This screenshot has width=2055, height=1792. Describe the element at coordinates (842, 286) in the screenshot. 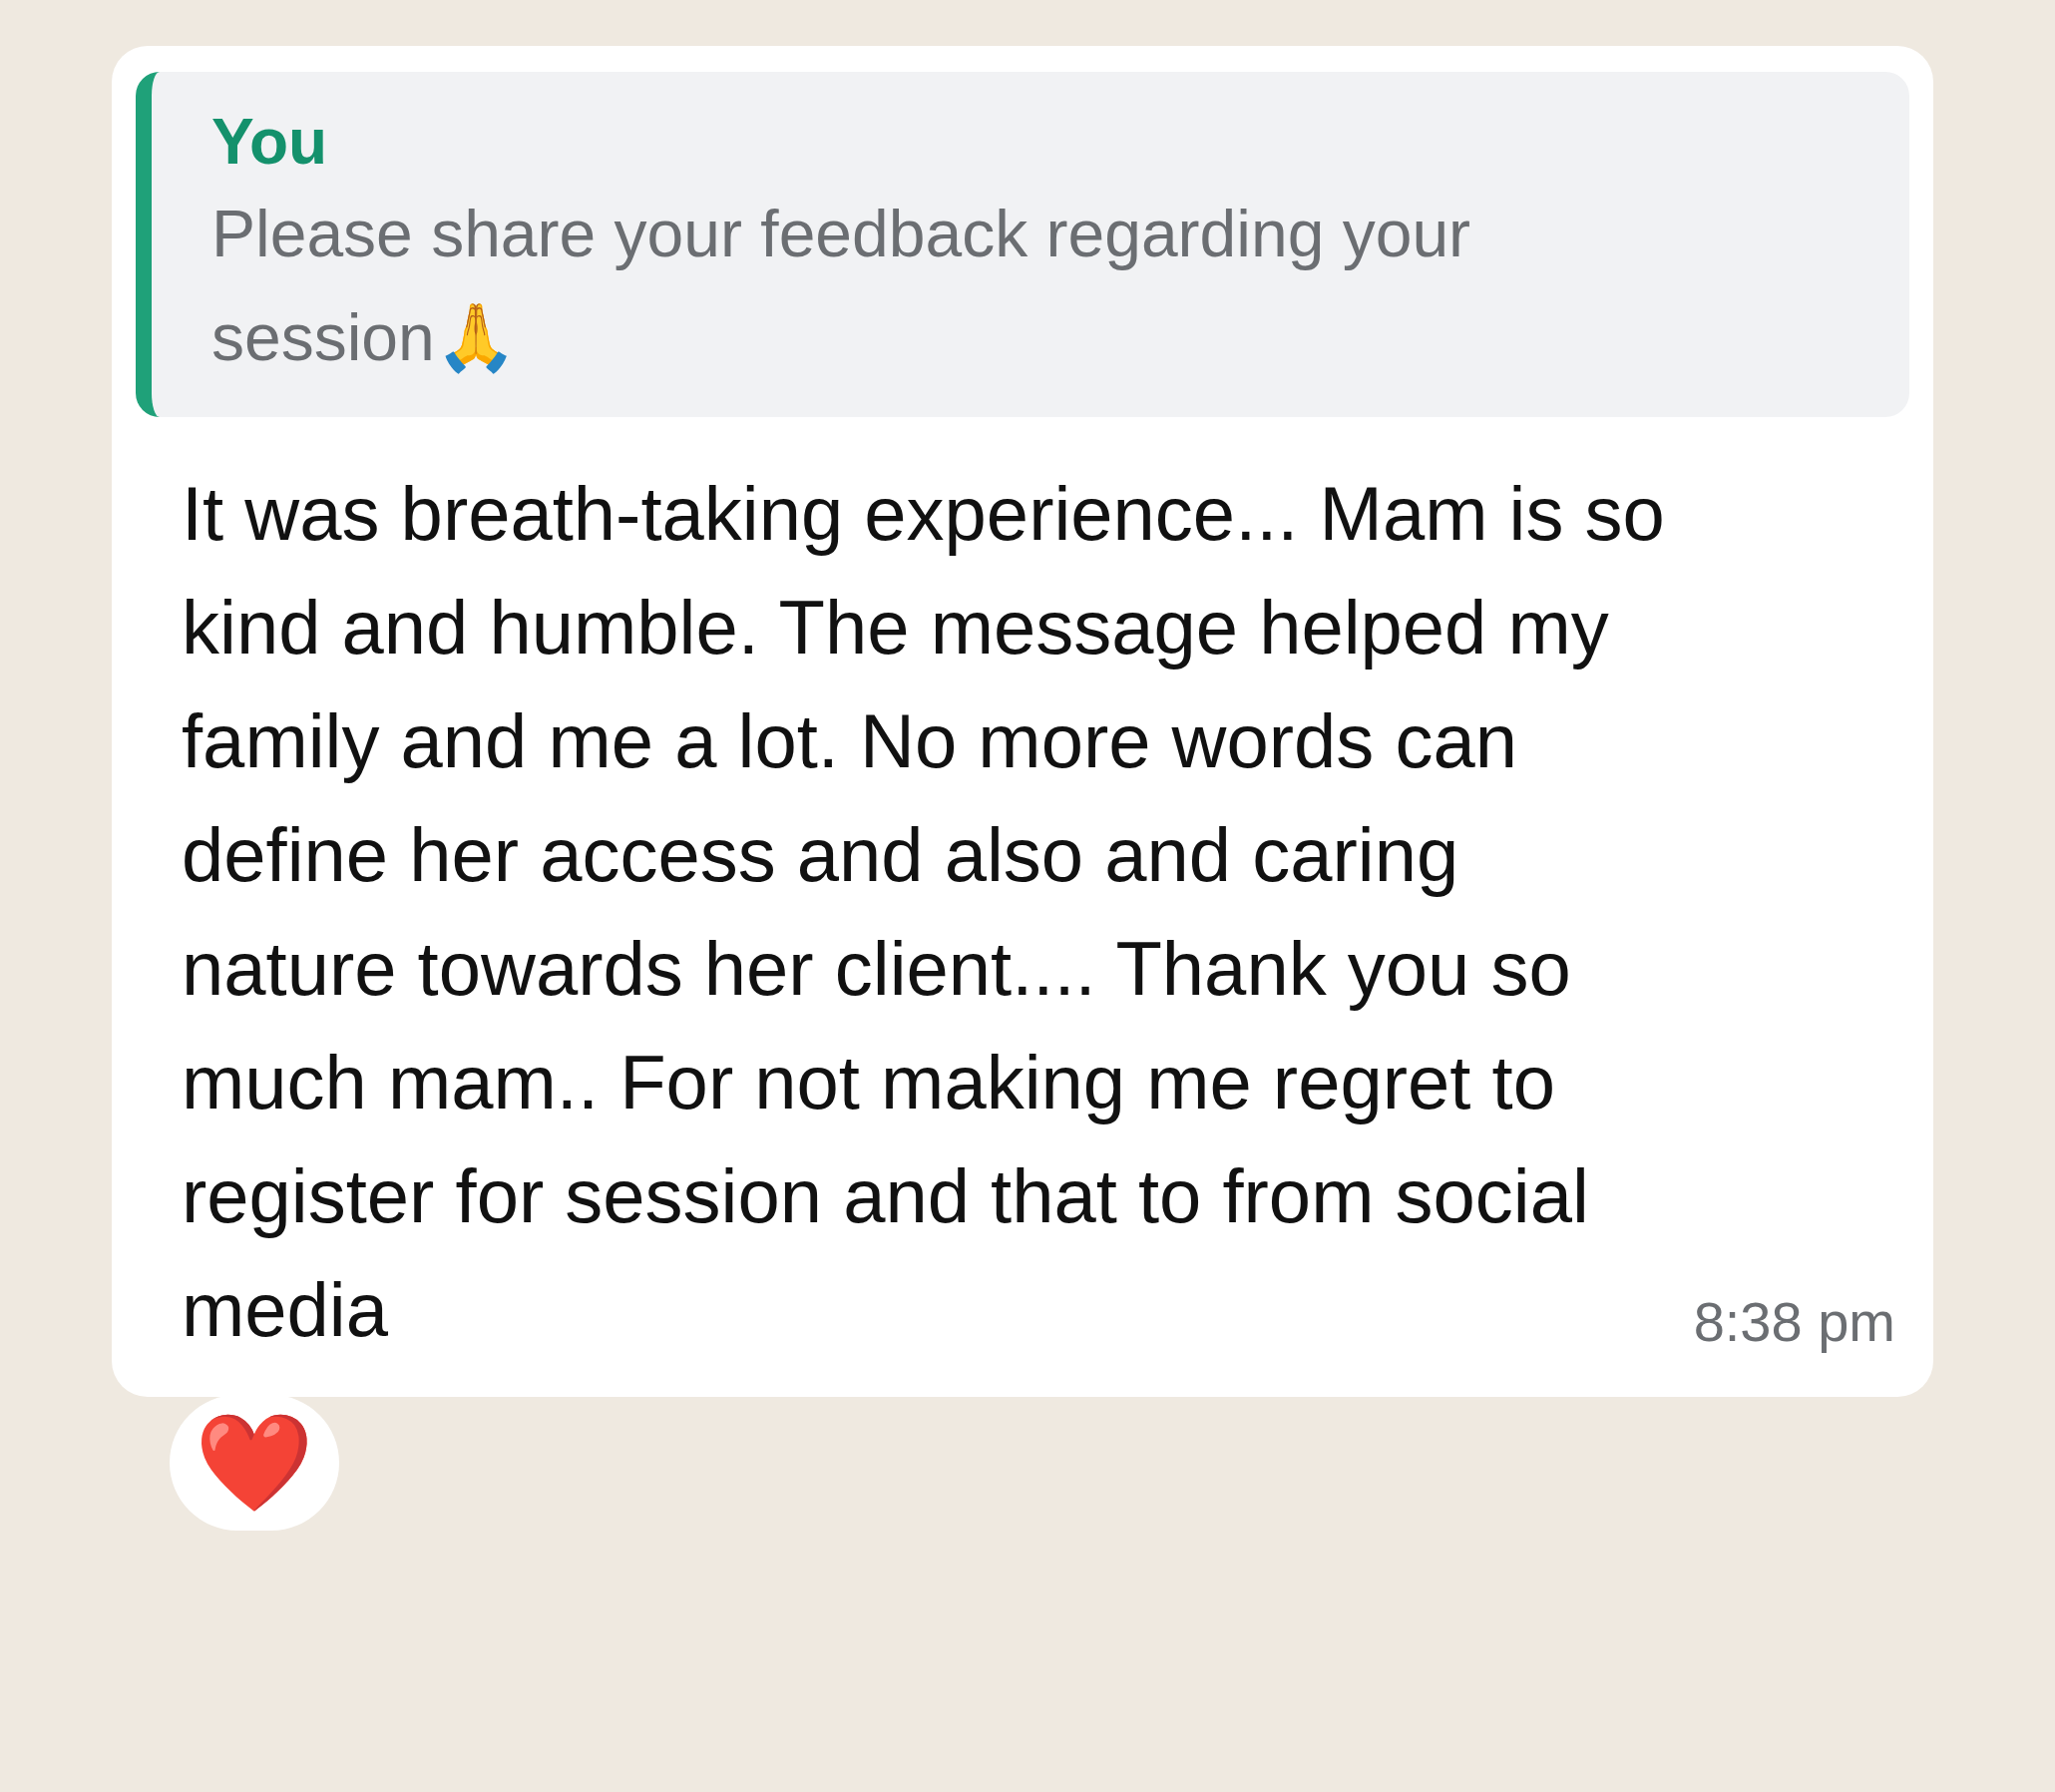

I see `quoted-text: Please share your feedback regarding your session🙏` at that location.